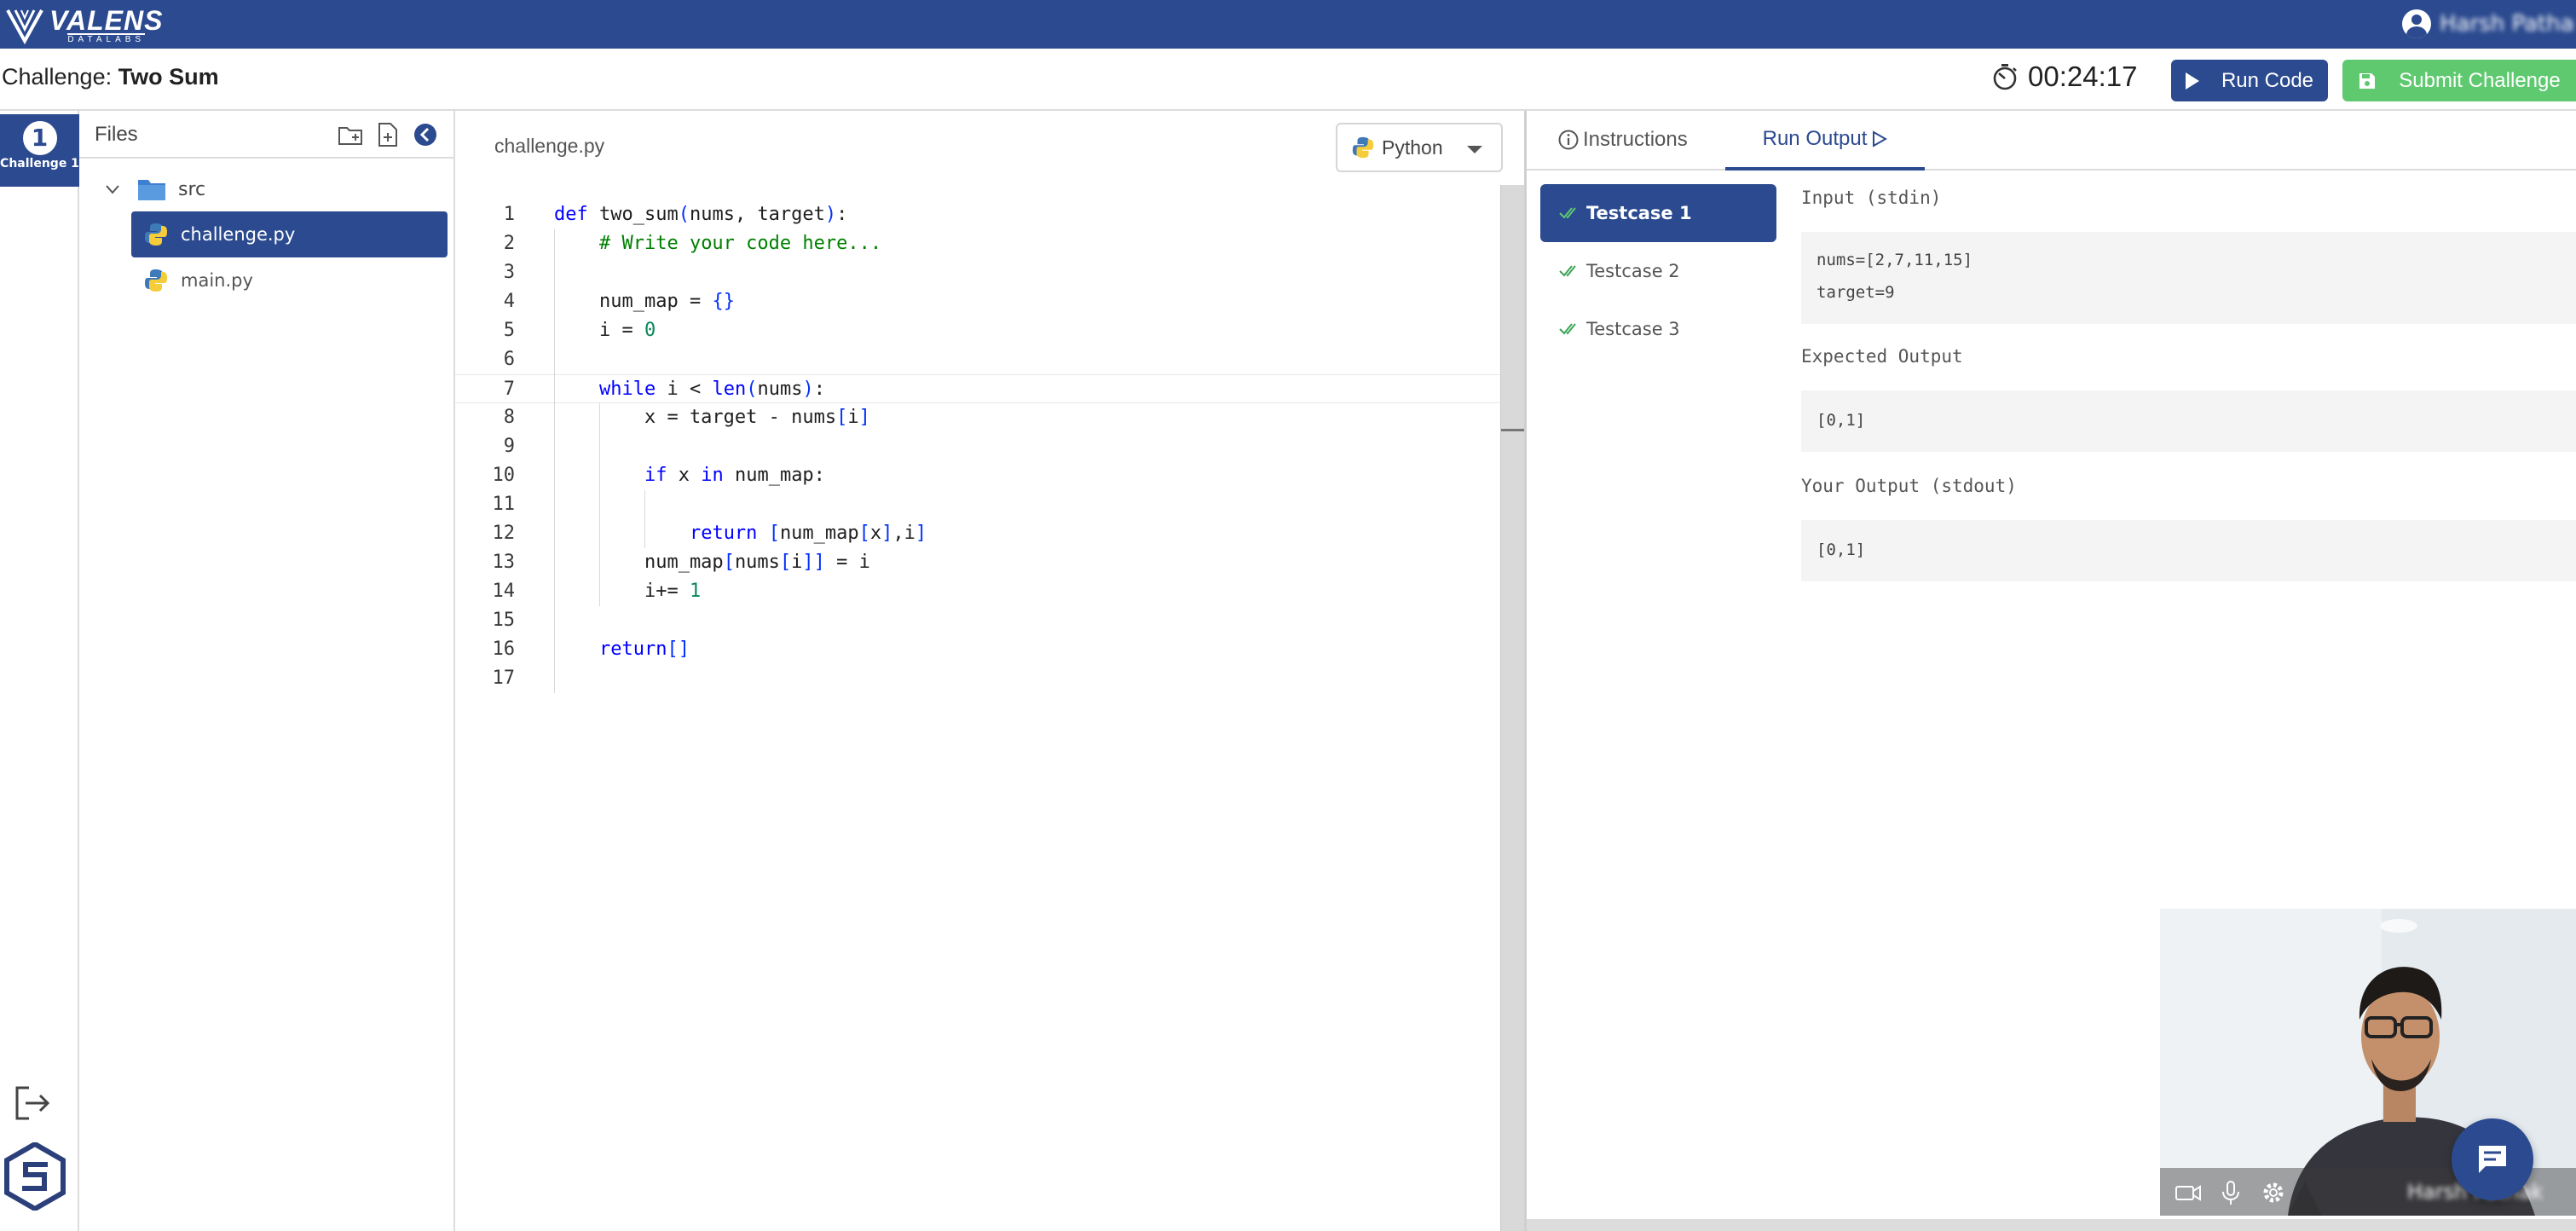  Describe the element at coordinates (711, 389) in the screenshot. I see `code-text: while i < len(nums):` at that location.